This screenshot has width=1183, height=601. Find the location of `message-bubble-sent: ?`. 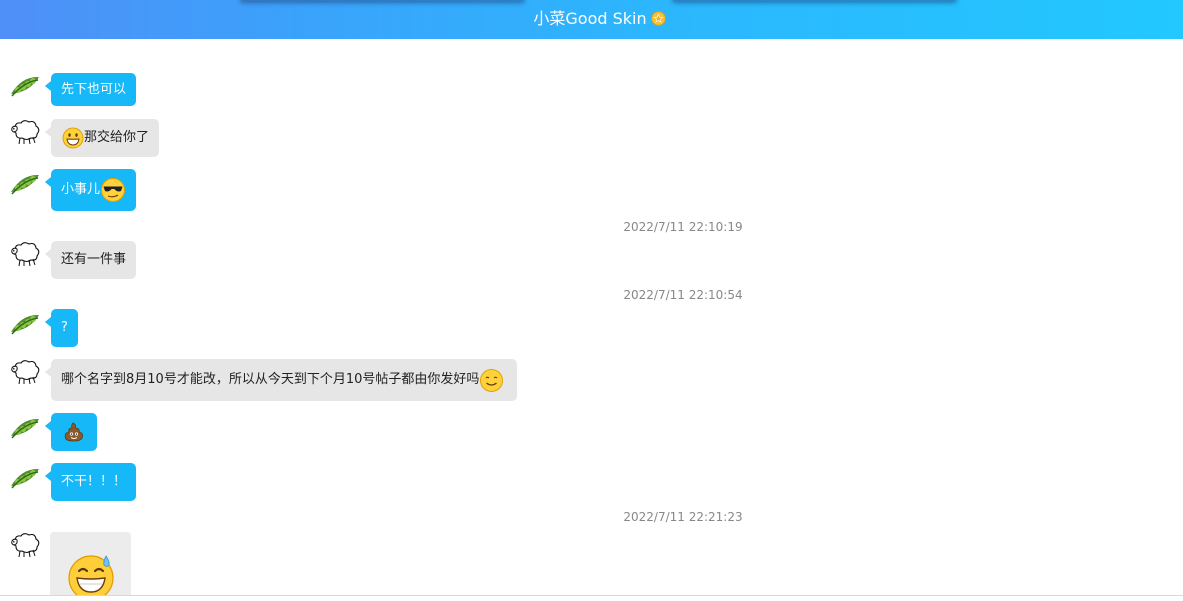

message-bubble-sent: ? is located at coordinates (61, 328).